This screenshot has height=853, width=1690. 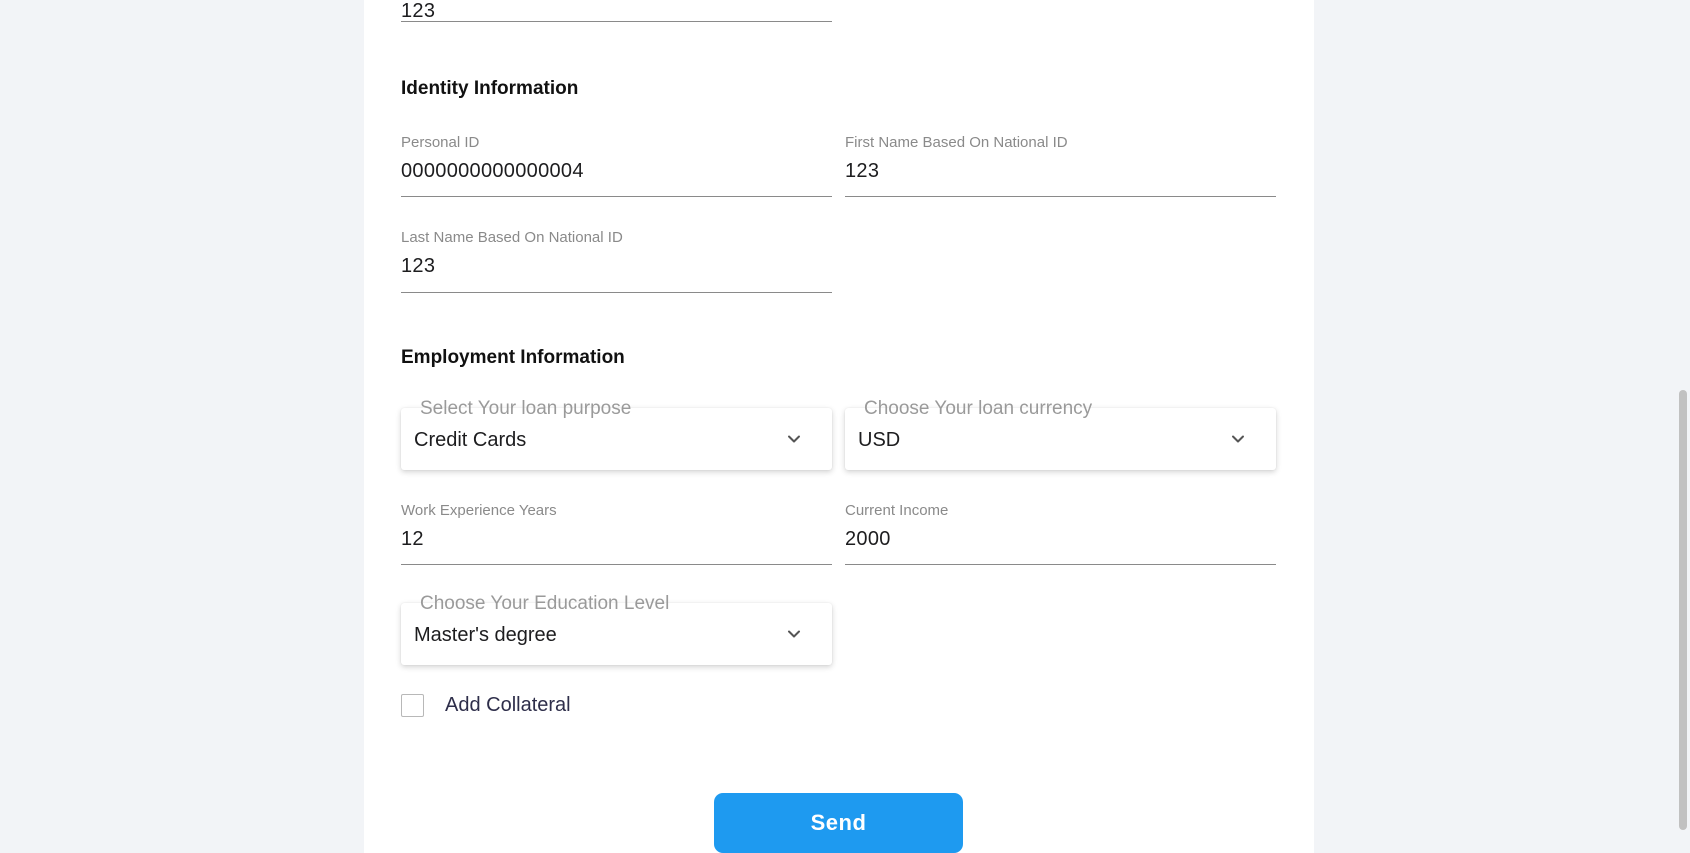 I want to click on personal-id-field: Personal ID 0000000000000004, so click(x=616, y=165).